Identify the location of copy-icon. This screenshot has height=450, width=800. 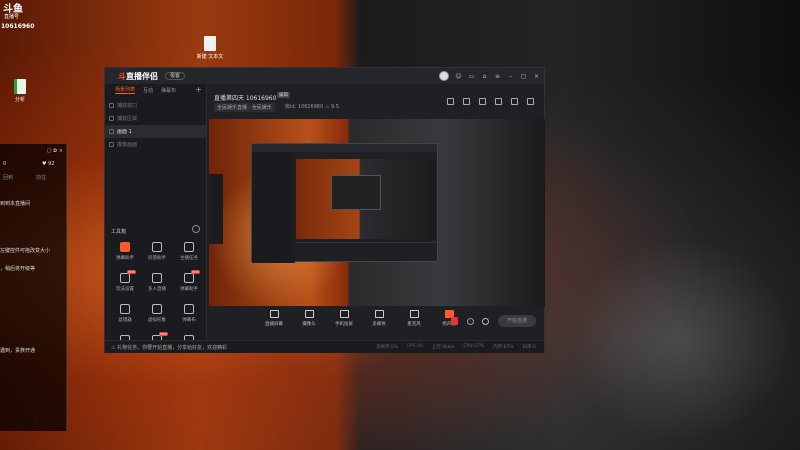
(482, 101).